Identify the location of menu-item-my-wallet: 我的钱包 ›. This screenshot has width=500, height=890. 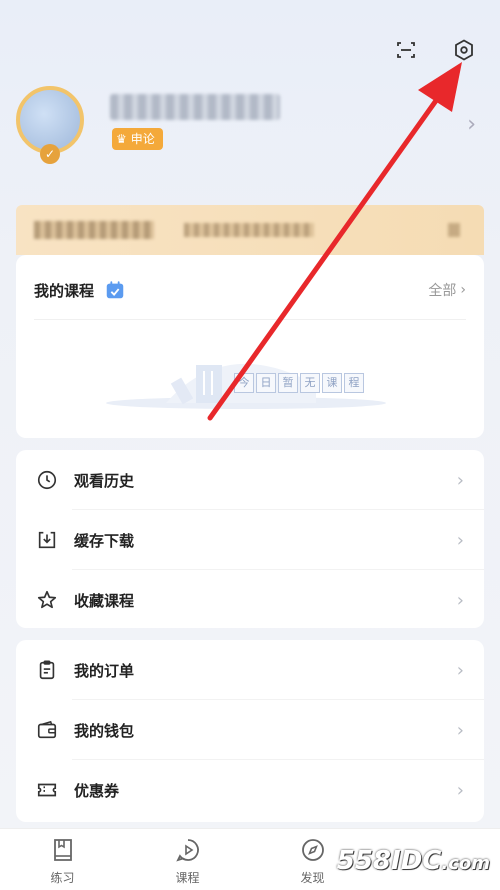
(250, 730).